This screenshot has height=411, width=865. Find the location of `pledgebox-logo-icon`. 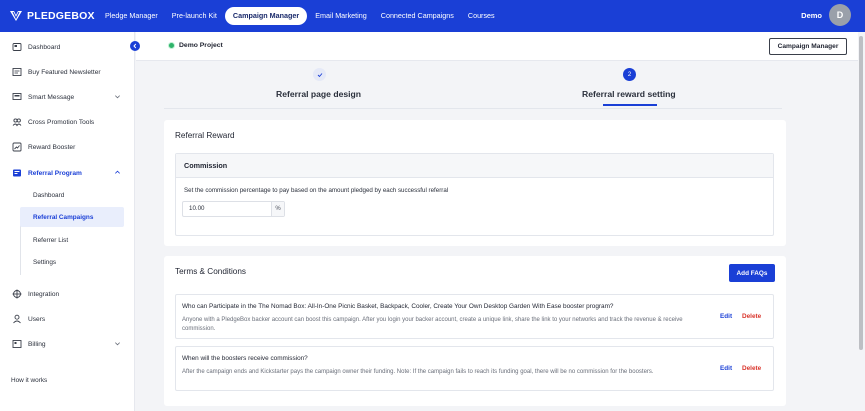

pledgebox-logo-icon is located at coordinates (16, 16).